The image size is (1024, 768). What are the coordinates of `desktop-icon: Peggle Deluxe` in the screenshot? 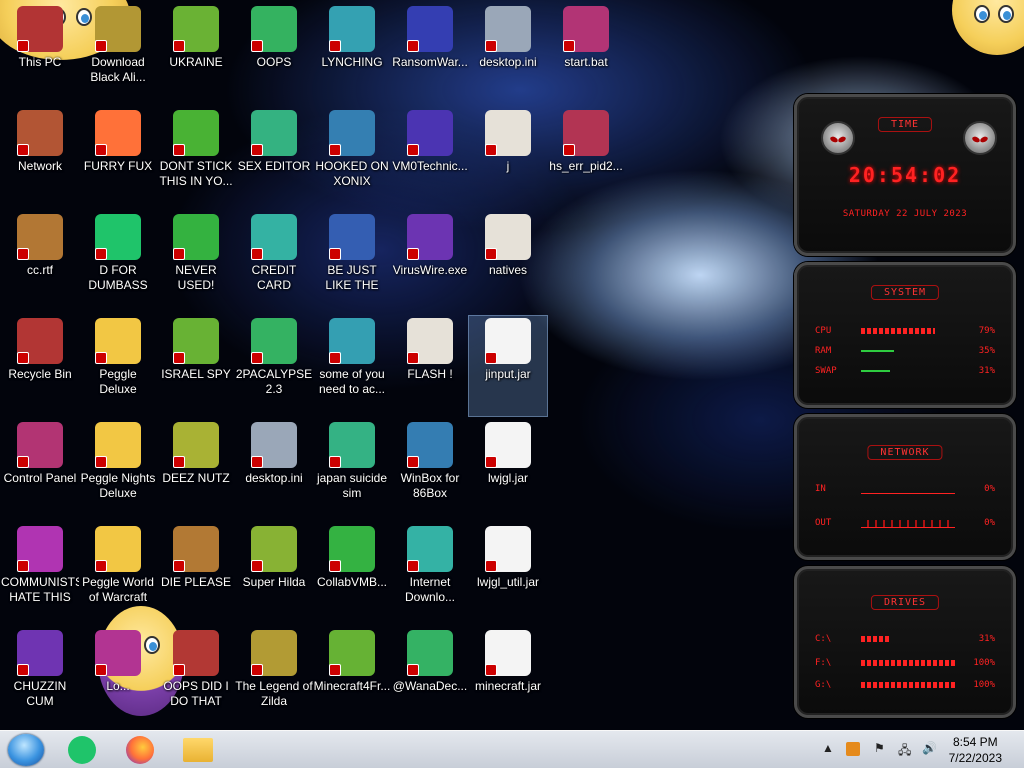 It's located at (118, 366).